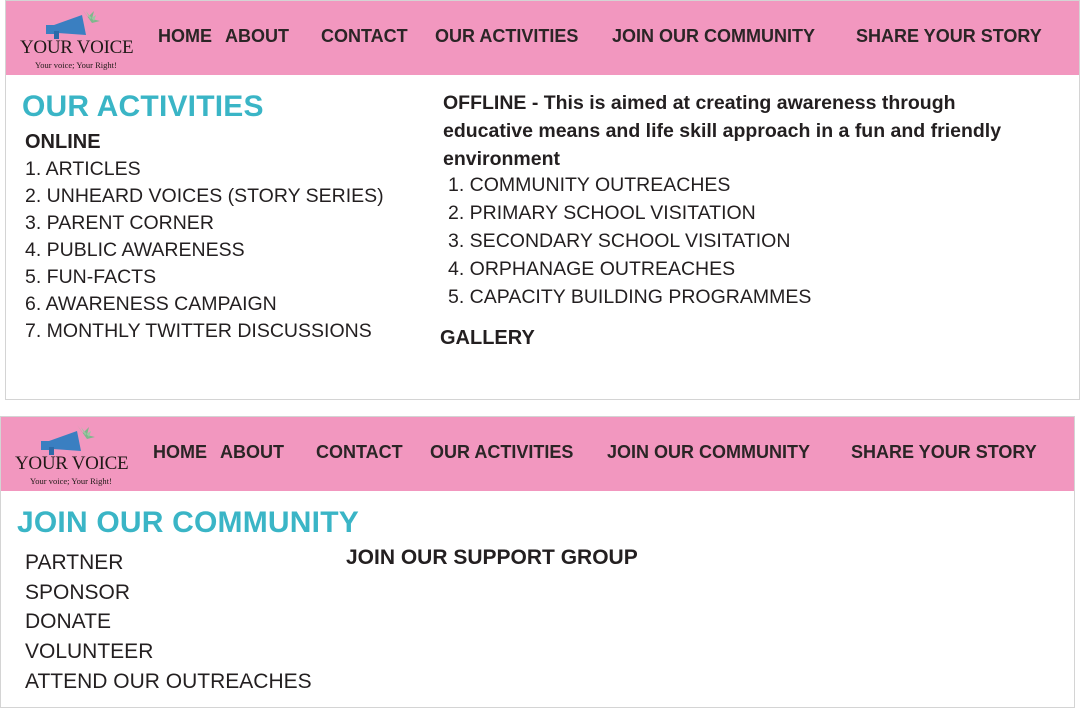  I want to click on list-item: PARTNER, so click(168, 563).